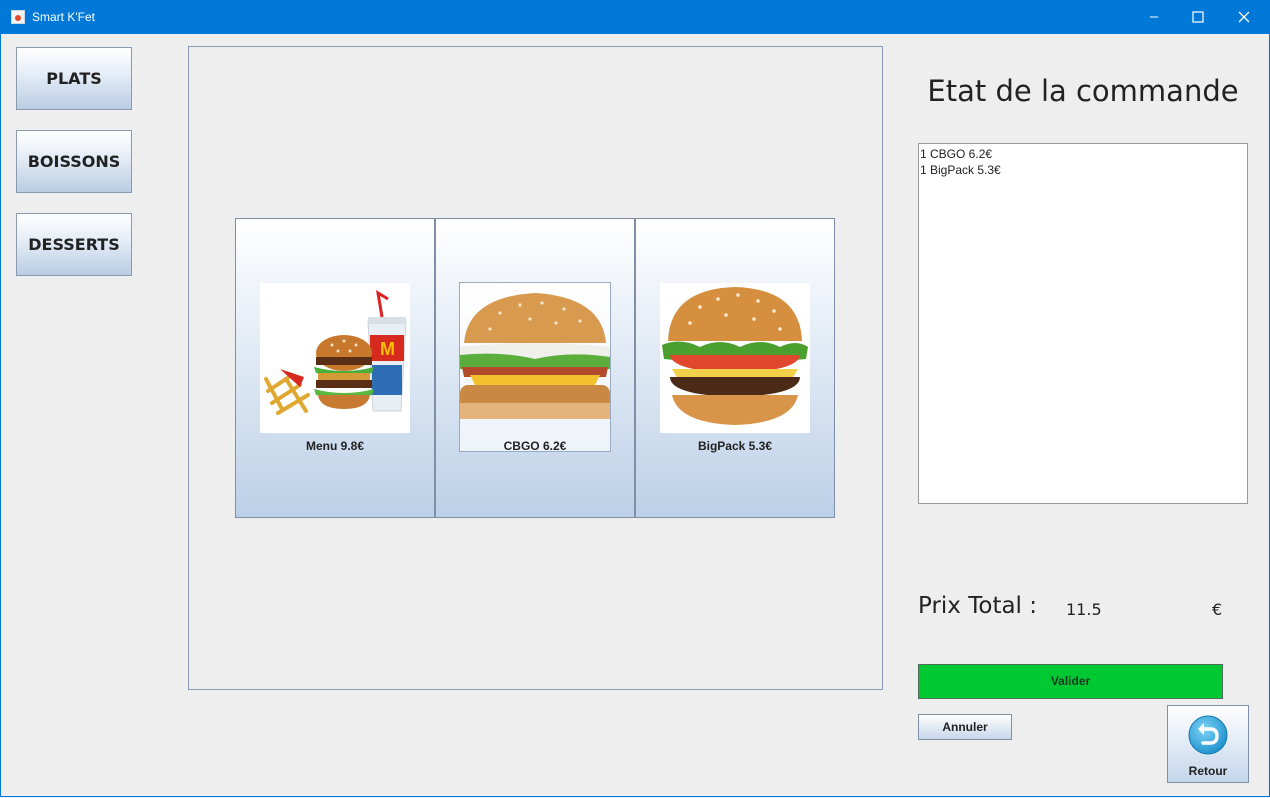  I want to click on app-icon, so click(18, 17).